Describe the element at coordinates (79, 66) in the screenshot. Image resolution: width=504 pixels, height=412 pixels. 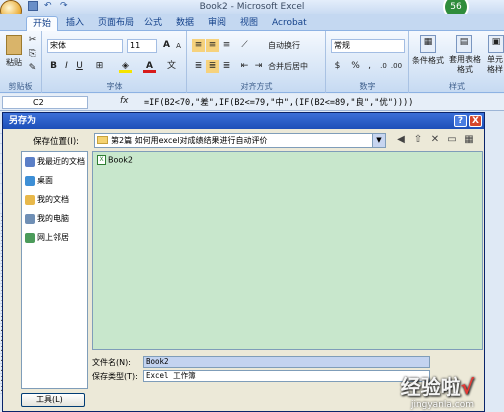
I see `underline-icon: U` at that location.